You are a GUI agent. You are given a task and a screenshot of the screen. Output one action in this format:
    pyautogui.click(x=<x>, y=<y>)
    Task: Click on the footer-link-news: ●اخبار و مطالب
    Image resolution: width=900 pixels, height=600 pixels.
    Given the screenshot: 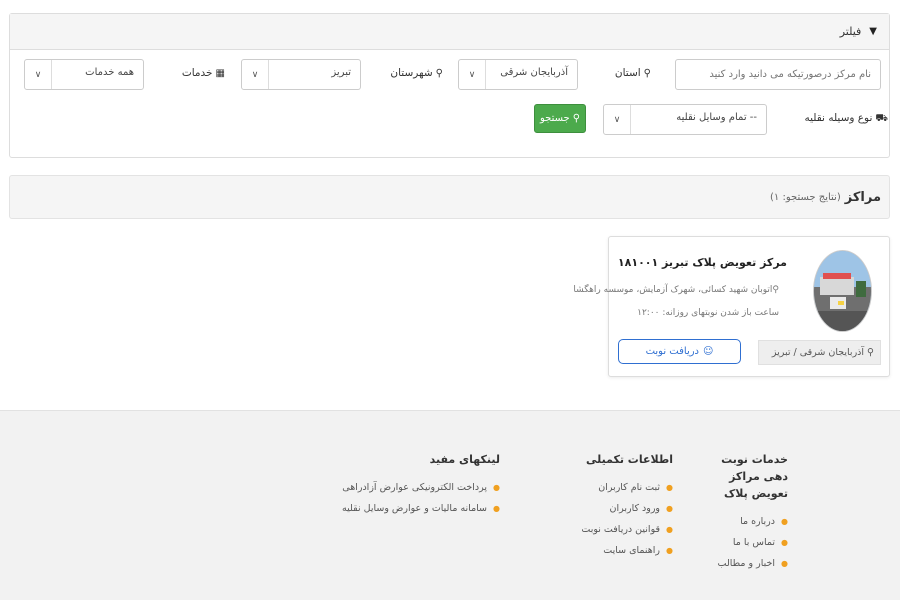 What is the action you would take?
    pyautogui.click(x=748, y=563)
    